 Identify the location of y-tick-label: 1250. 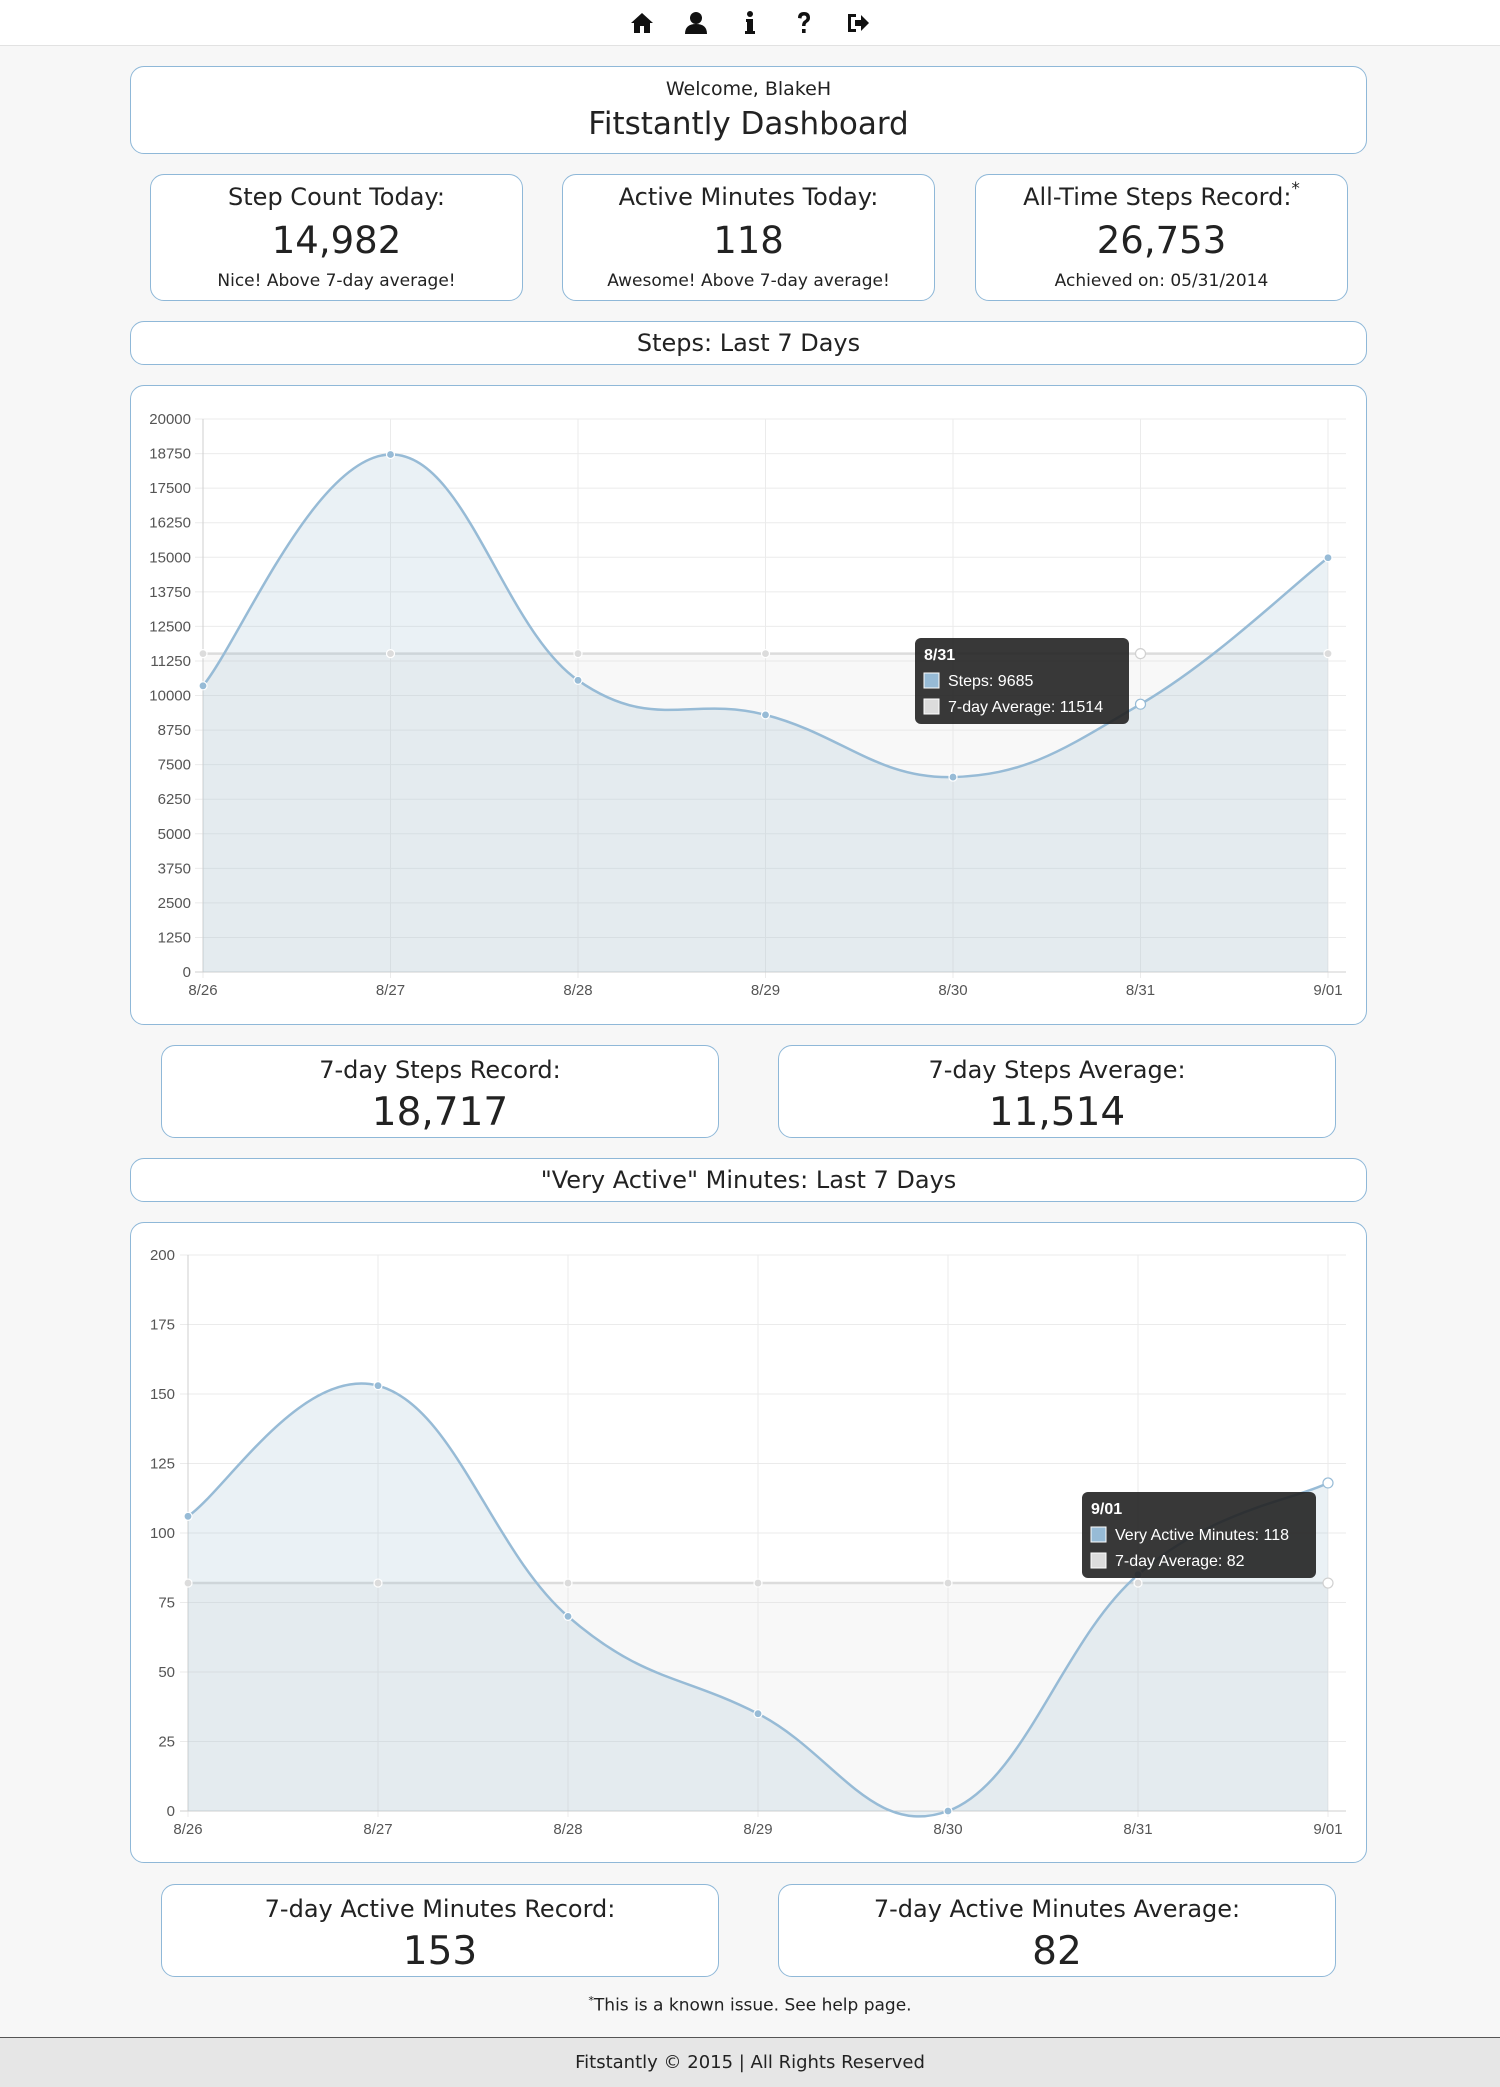
(174, 937).